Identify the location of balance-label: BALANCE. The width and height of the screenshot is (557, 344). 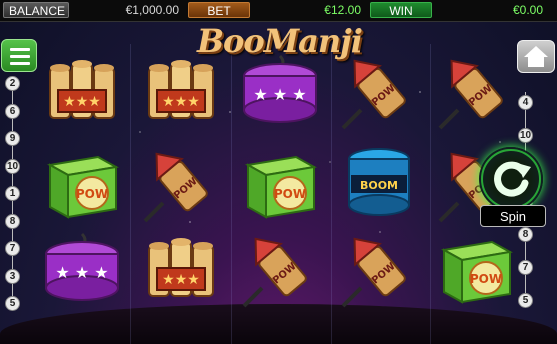
(36, 10).